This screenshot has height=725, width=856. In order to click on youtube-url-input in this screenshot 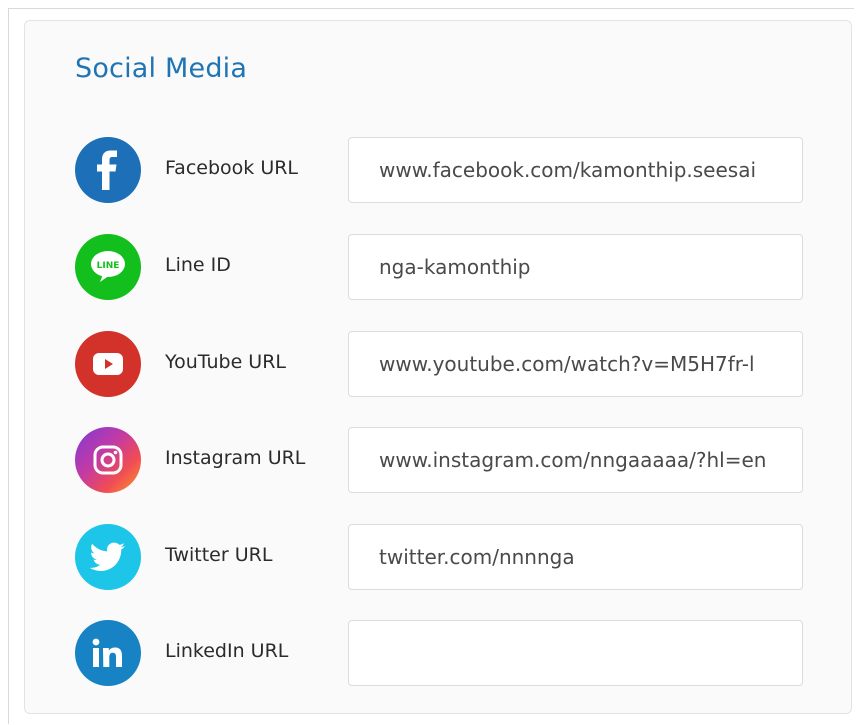, I will do `click(575, 364)`.